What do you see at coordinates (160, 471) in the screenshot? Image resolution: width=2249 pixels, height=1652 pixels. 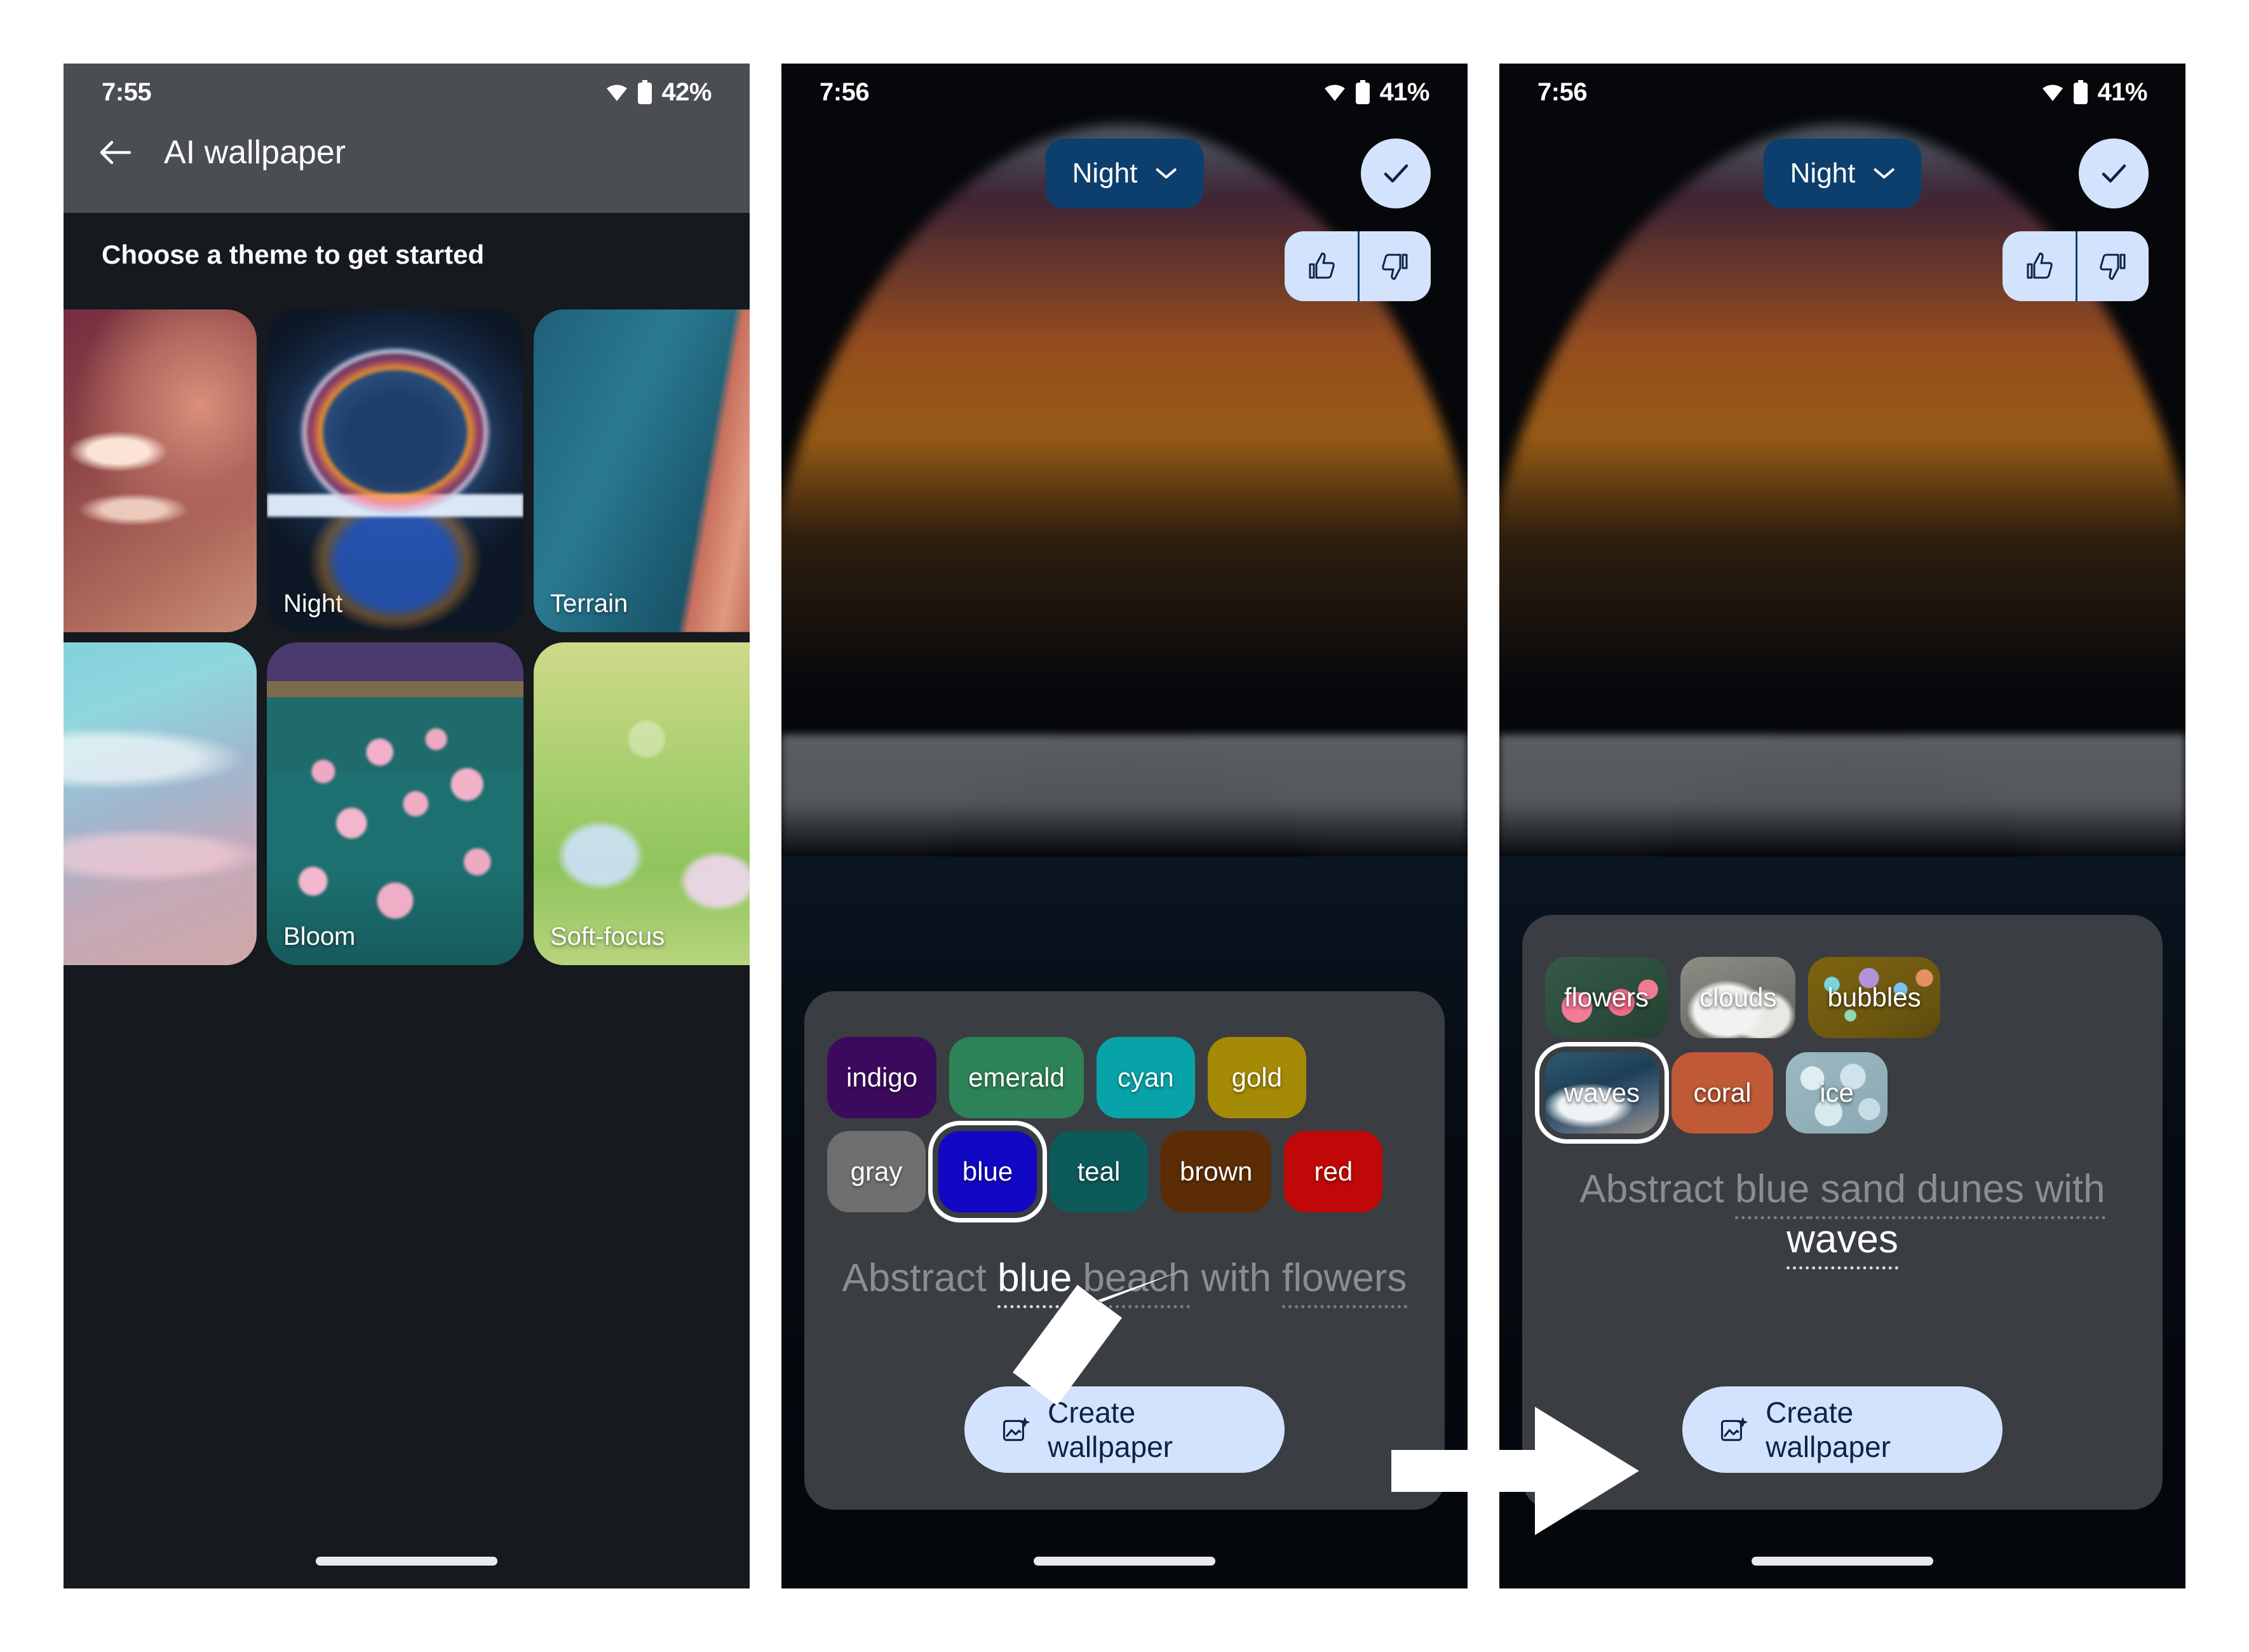 I see `theme-tile-bee` at bounding box center [160, 471].